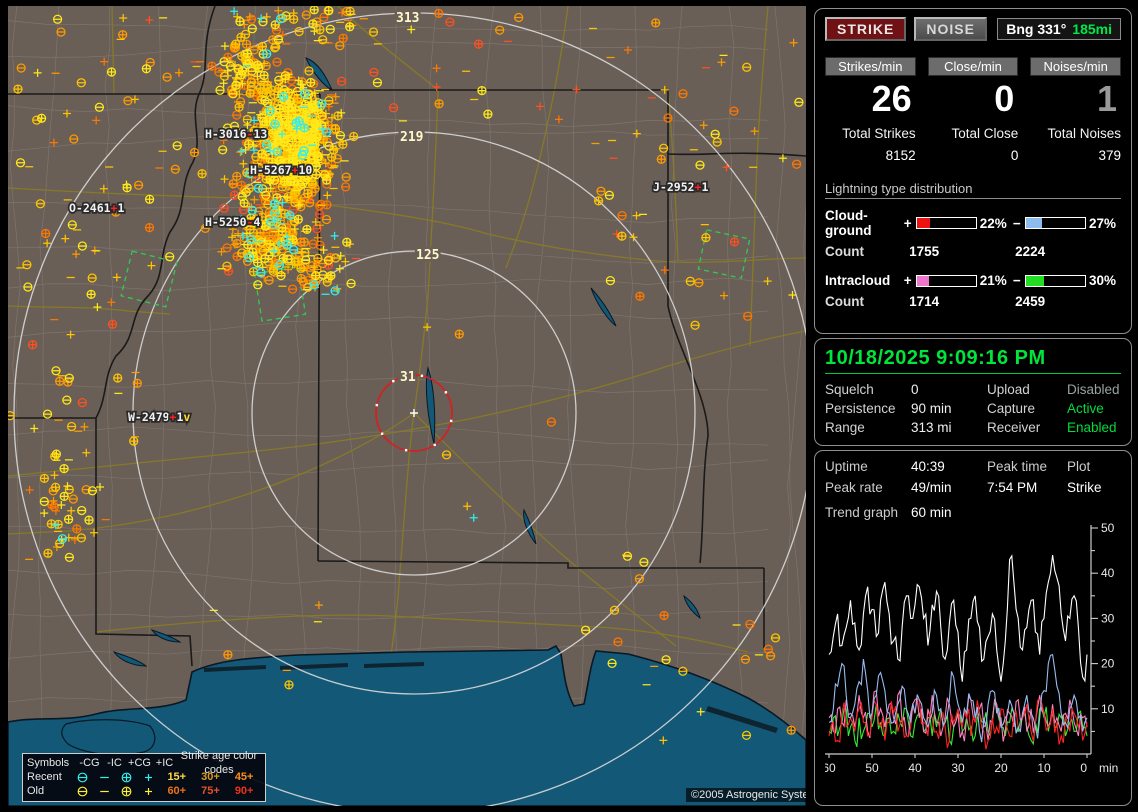 The image size is (1138, 812). I want to click on total-strikes-label: Total Strikes, so click(879, 133).